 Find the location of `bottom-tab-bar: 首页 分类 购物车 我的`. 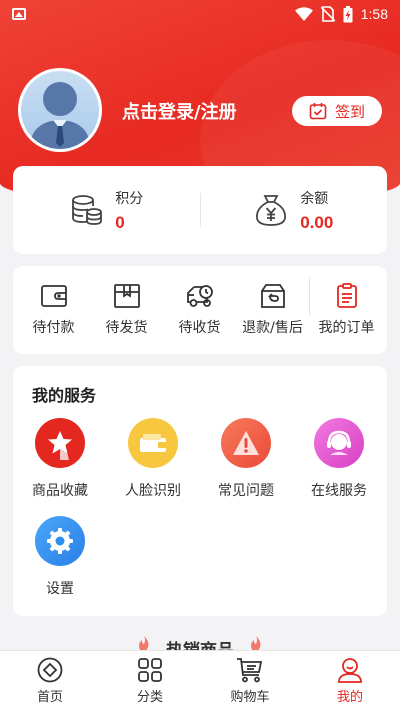

bottom-tab-bar: 首页 分类 购物车 我的 is located at coordinates (200, 680).